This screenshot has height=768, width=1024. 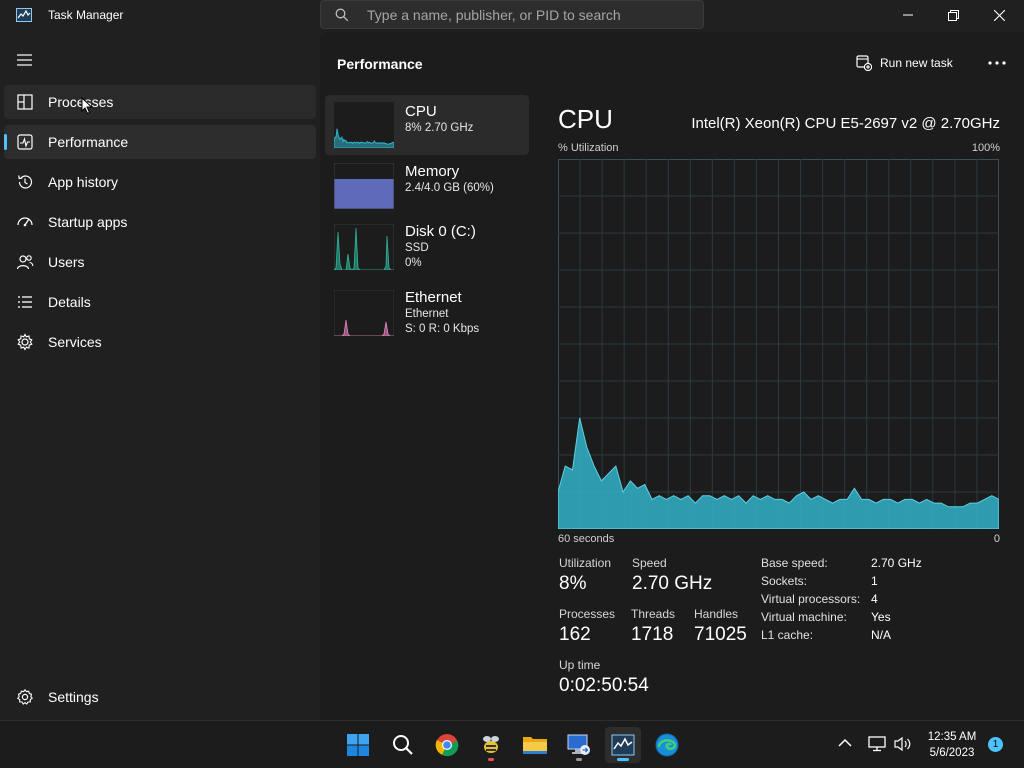 What do you see at coordinates (433, 297) in the screenshot?
I see `device-name: Ethernet` at bounding box center [433, 297].